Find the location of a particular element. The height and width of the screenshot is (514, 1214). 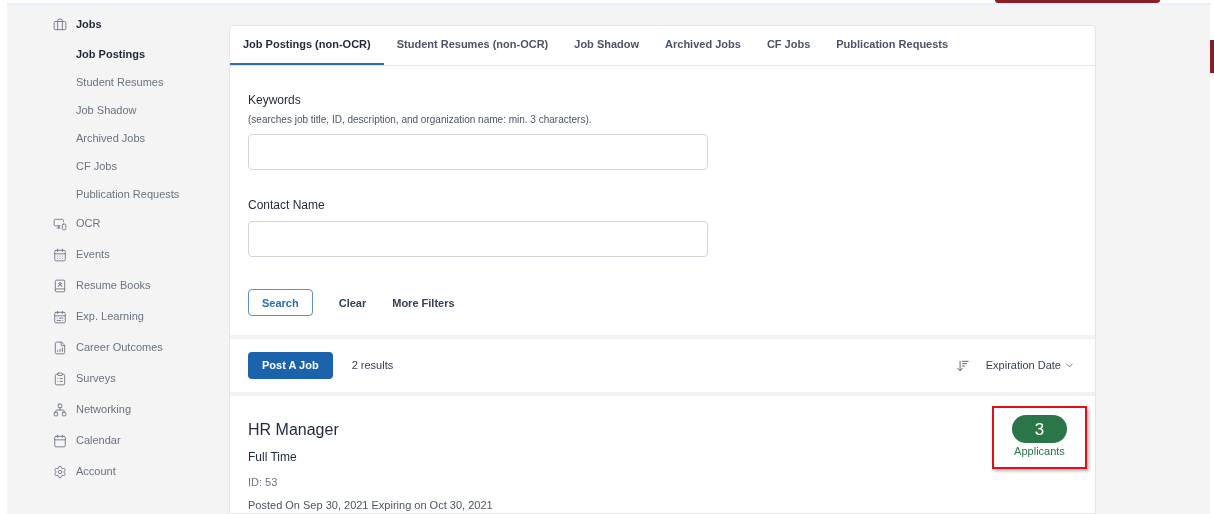

sidebar-item: Events is located at coordinates (141, 254).